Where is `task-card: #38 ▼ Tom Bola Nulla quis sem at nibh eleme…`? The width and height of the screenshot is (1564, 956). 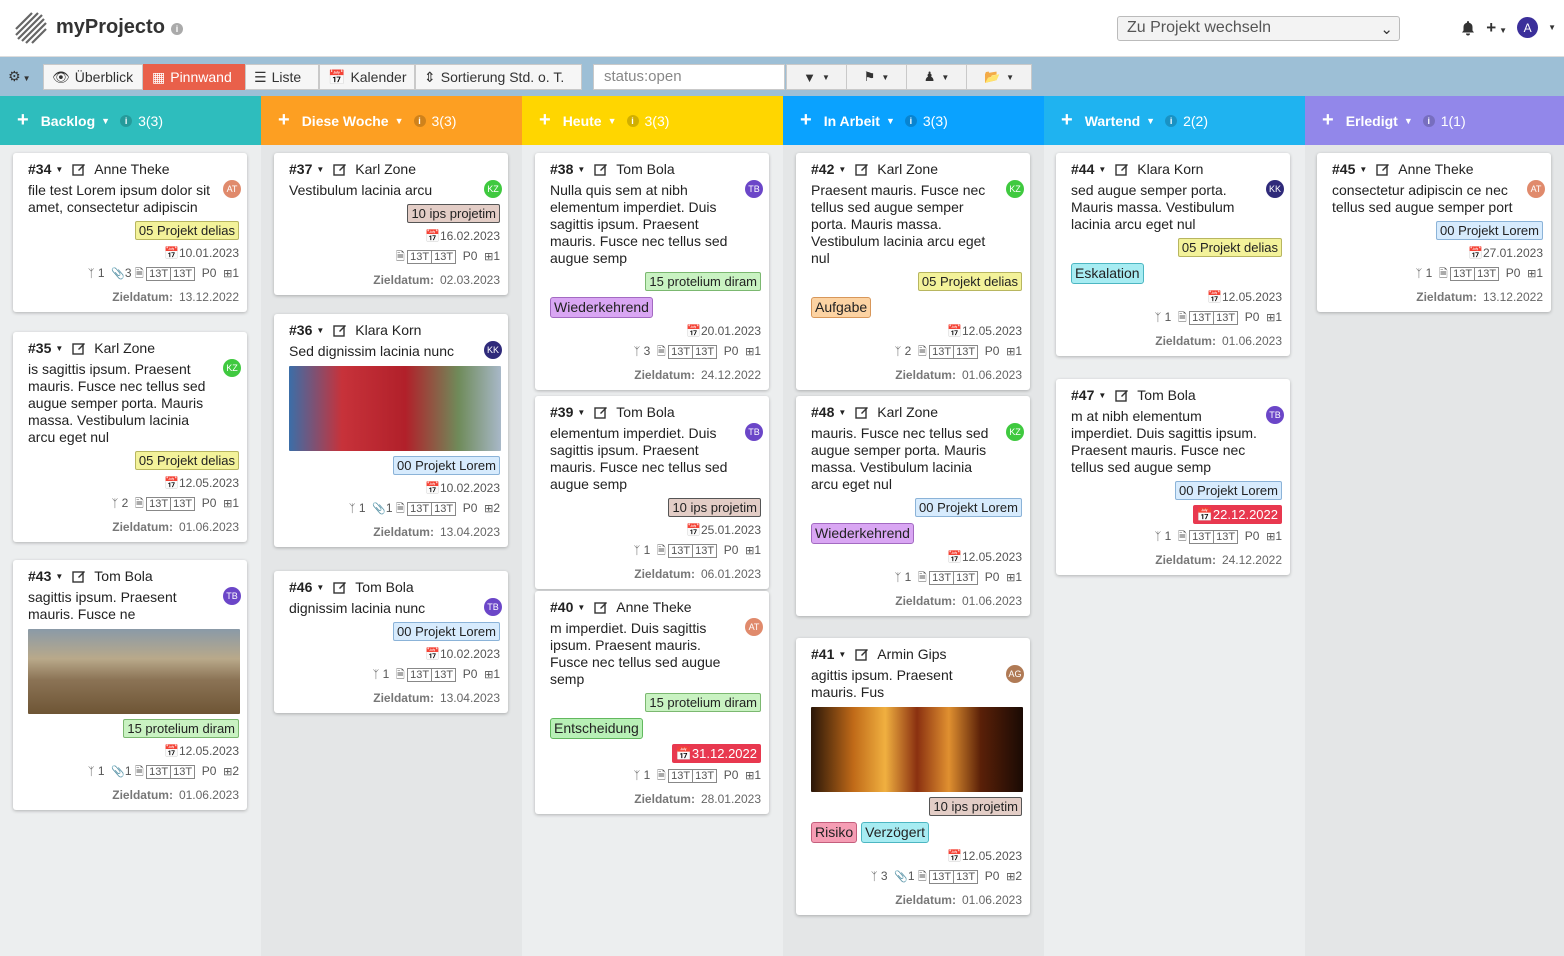 task-card: #38 ▼ Tom Bola Nulla quis sem at nibh eleme… is located at coordinates (652, 271).